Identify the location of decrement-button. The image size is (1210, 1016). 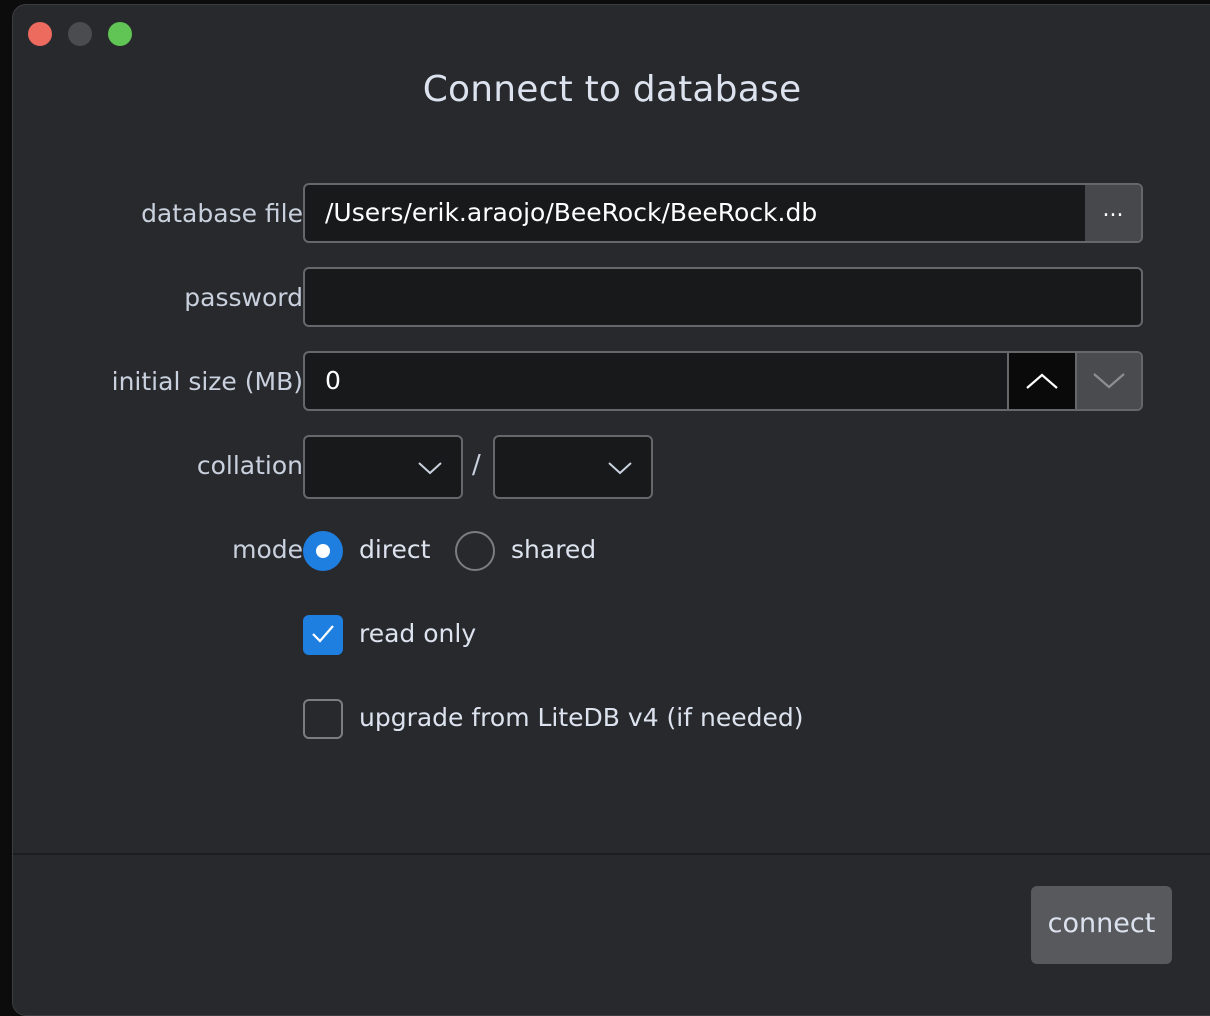
(1108, 381).